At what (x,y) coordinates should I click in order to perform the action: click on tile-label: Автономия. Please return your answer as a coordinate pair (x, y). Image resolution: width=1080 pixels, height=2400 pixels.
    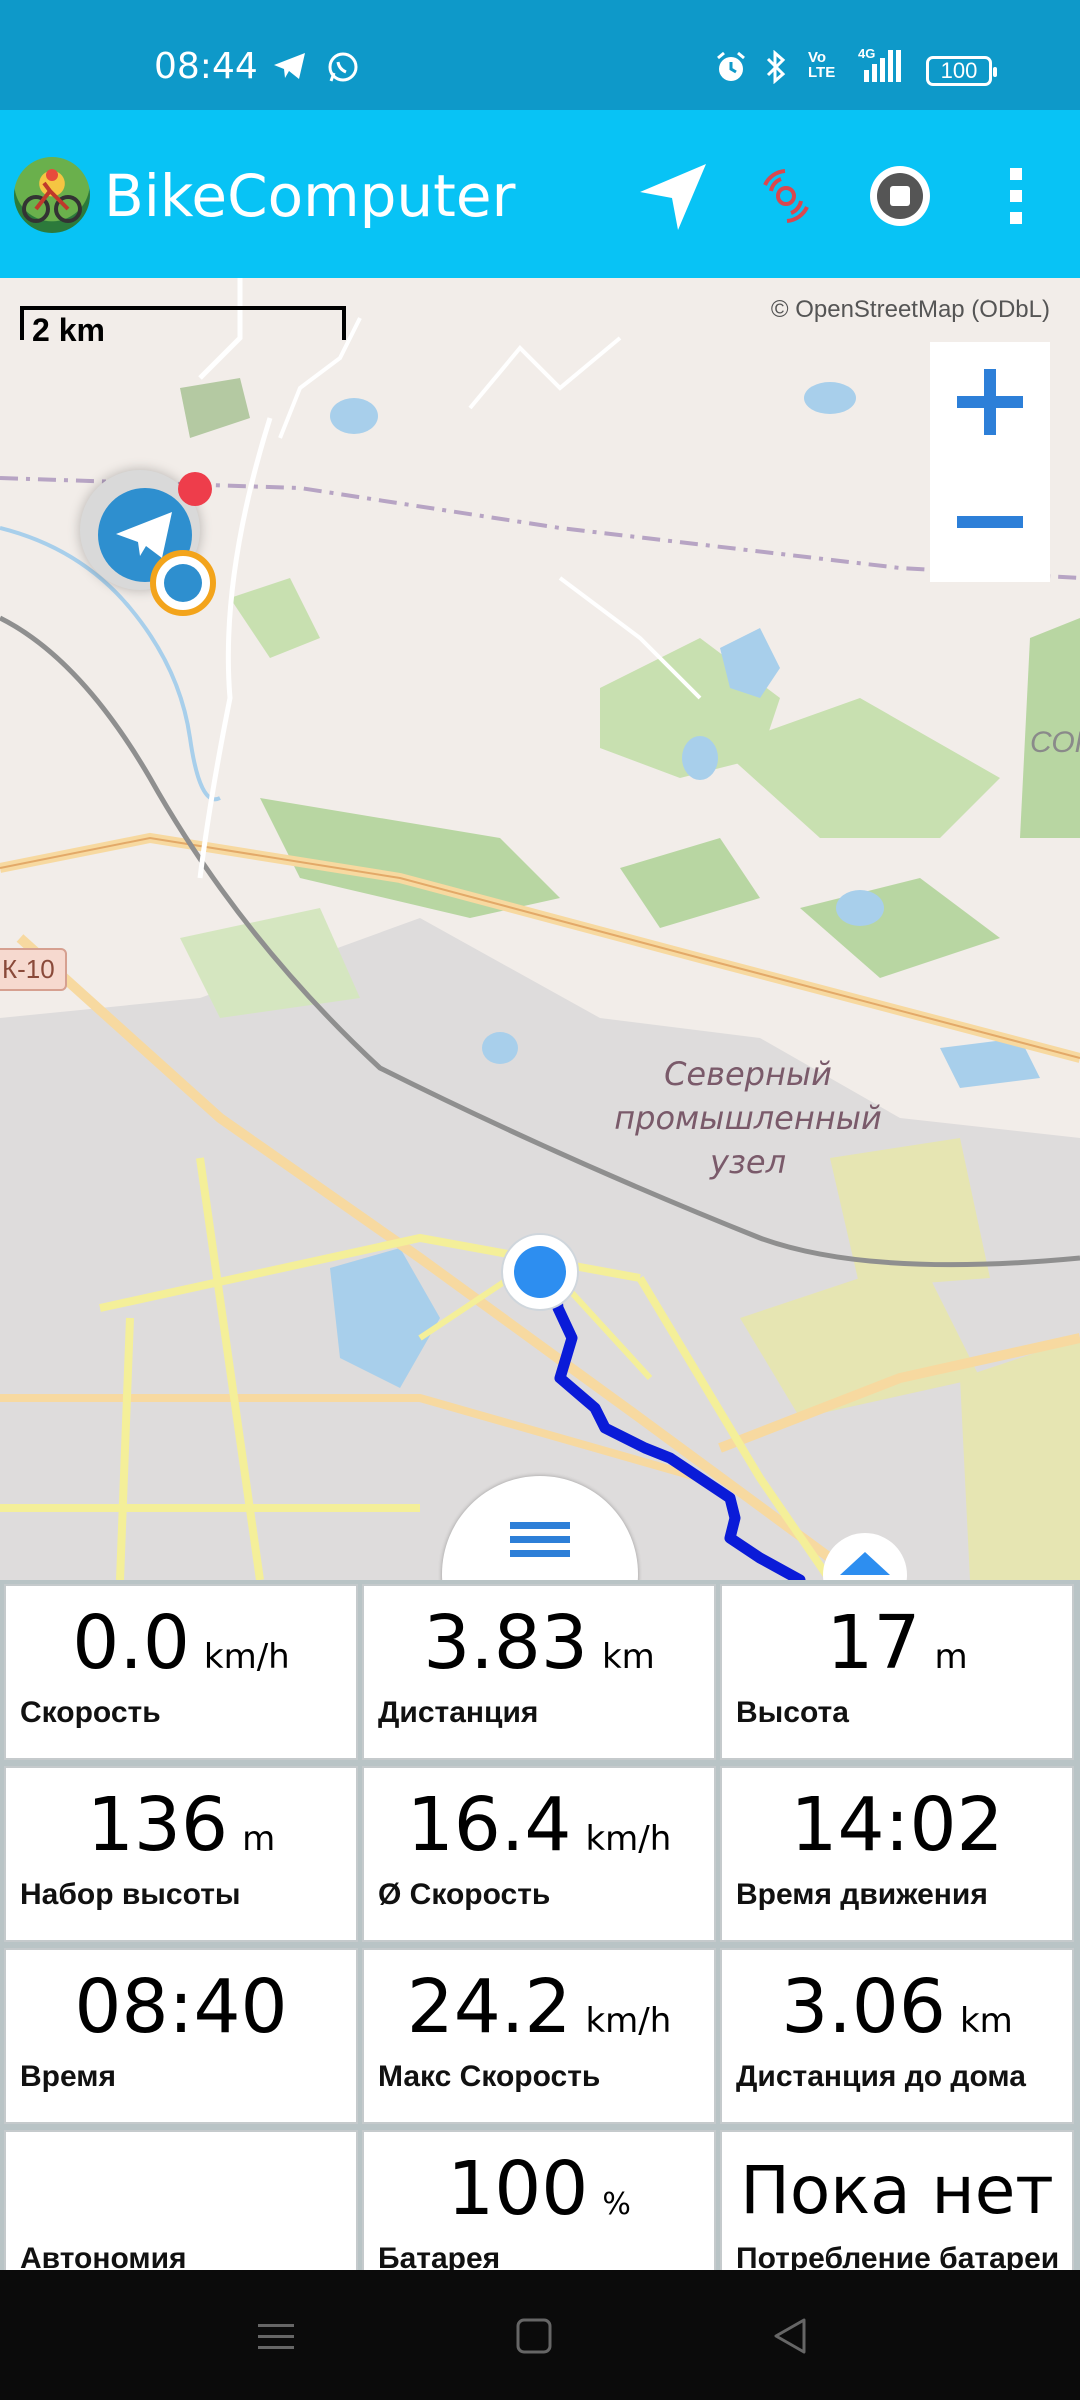
    Looking at the image, I should click on (103, 2256).